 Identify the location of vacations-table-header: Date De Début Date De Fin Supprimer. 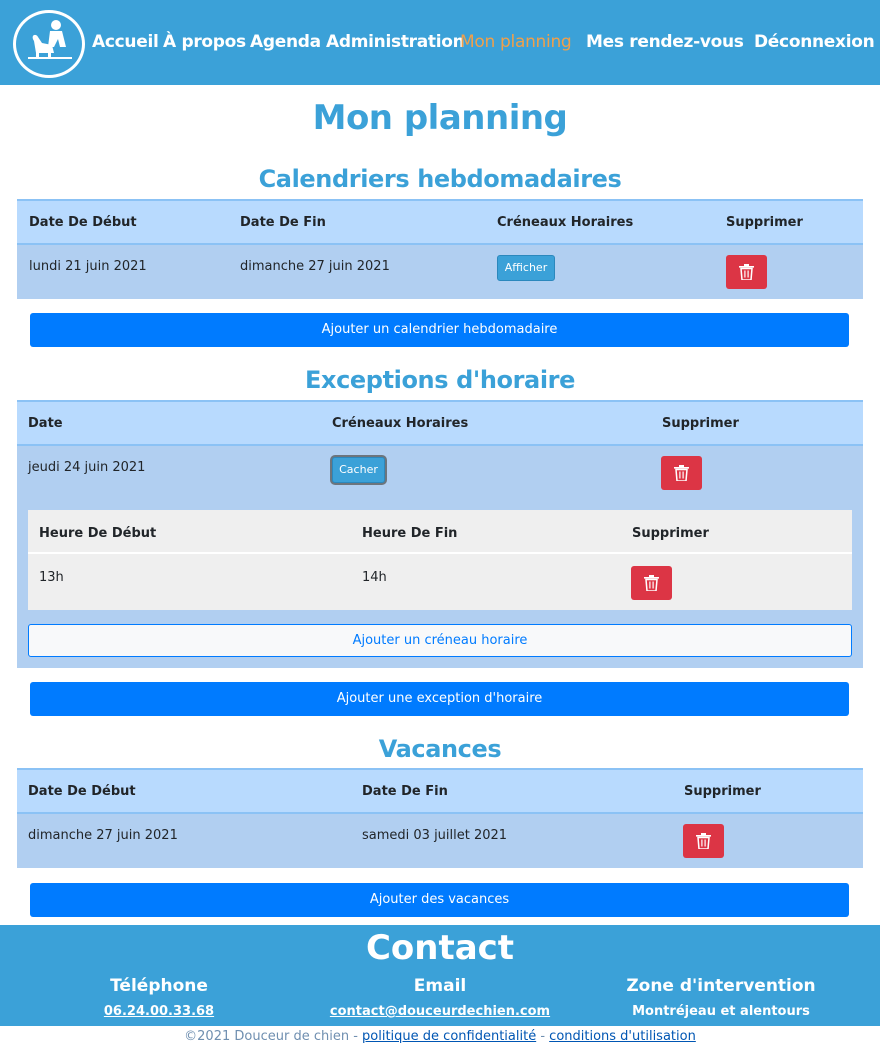
(440, 791).